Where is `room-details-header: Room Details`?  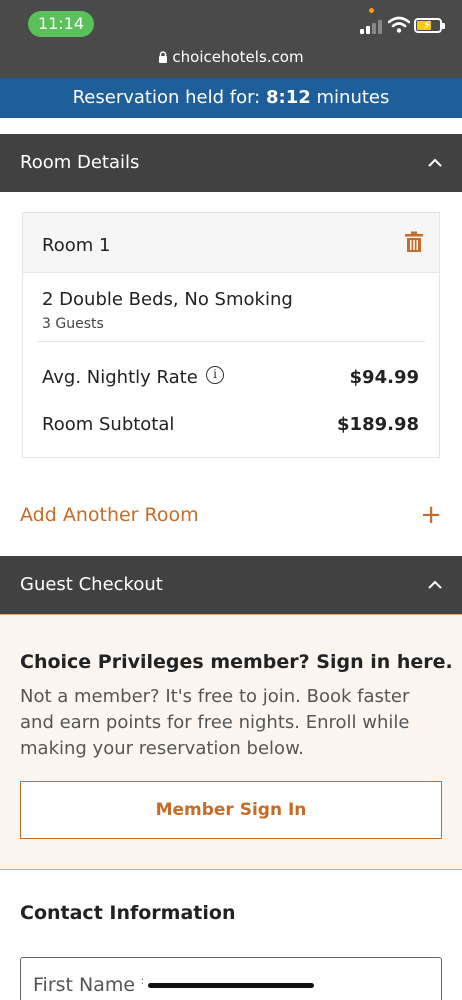
room-details-header: Room Details is located at coordinates (231, 163).